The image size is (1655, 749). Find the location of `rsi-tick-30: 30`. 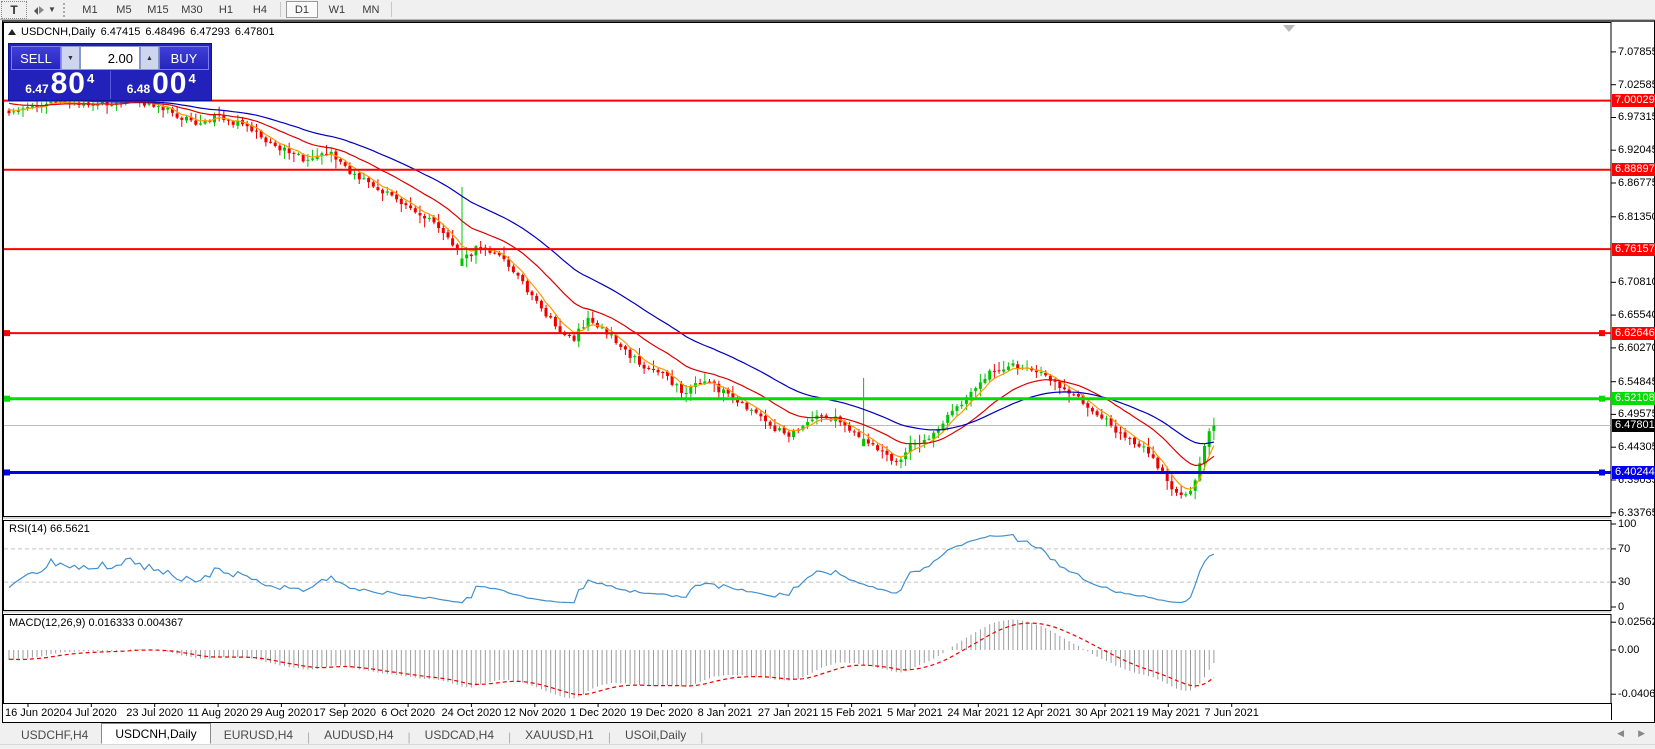

rsi-tick-30: 30 is located at coordinates (1624, 582).